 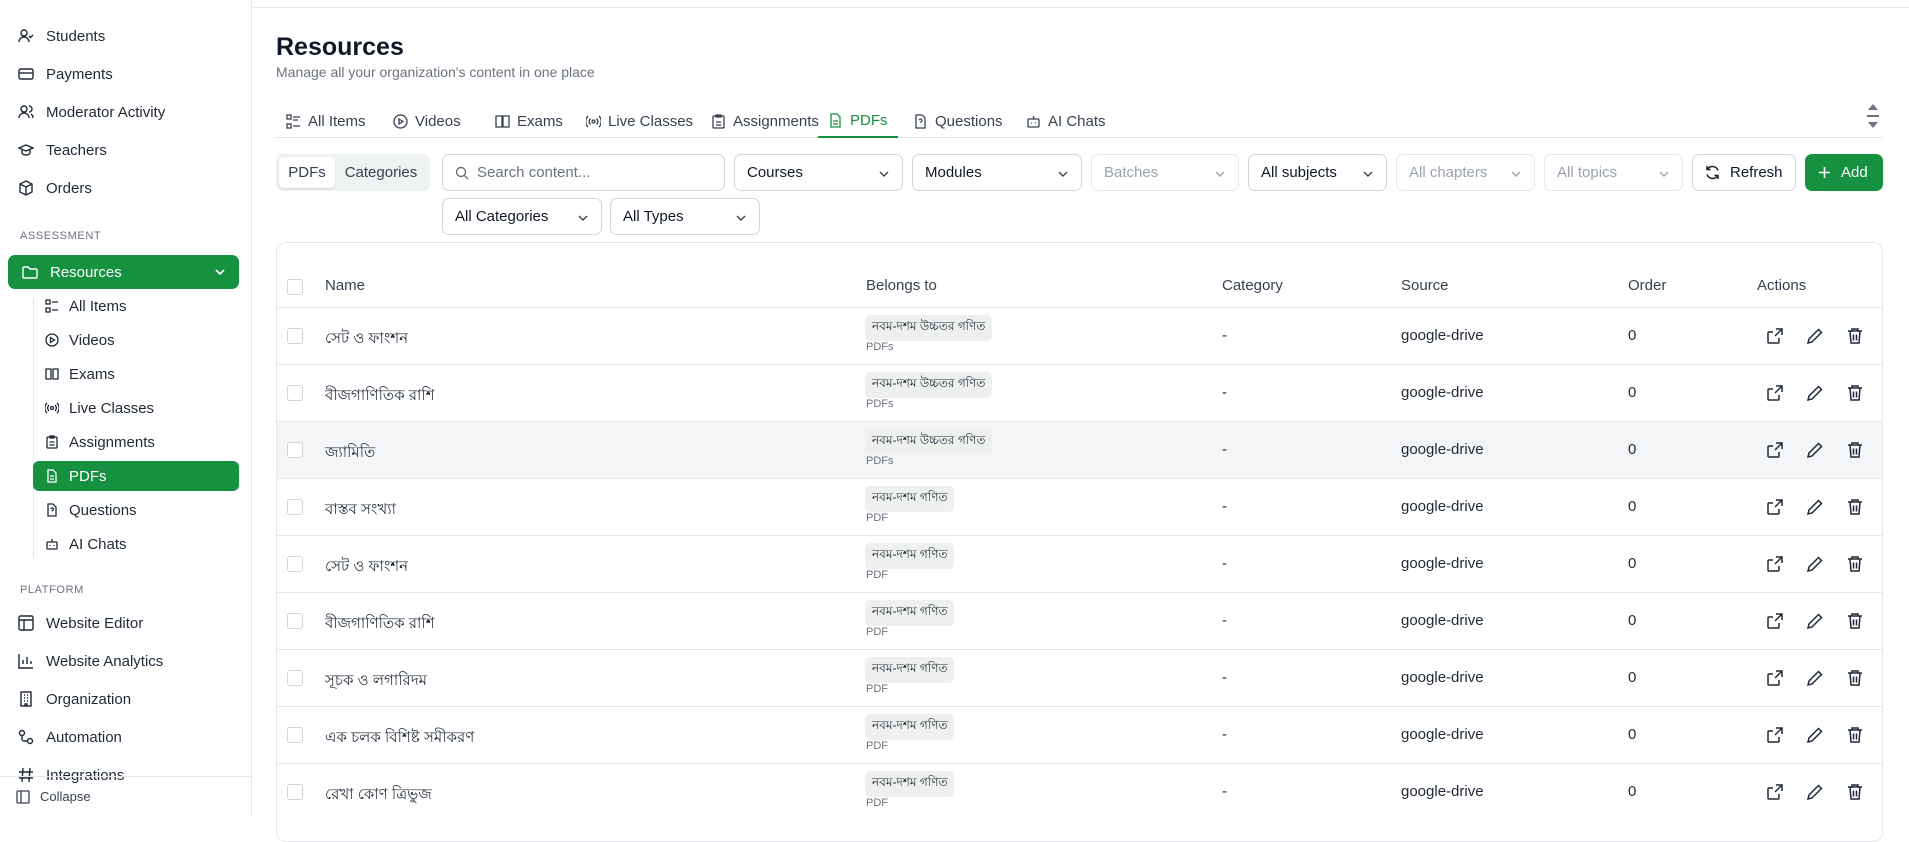 I want to click on tab-label: Questions, so click(x=969, y=121).